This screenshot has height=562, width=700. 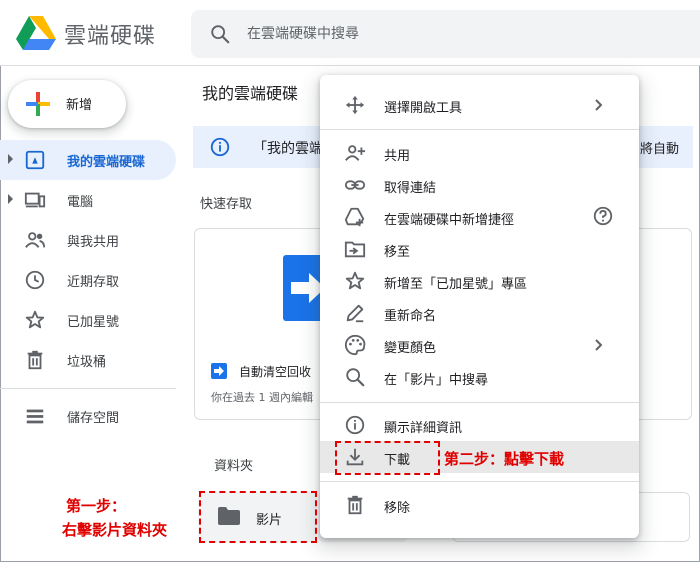 I want to click on menu-item-label: 選擇開啟工具, so click(x=423, y=108).